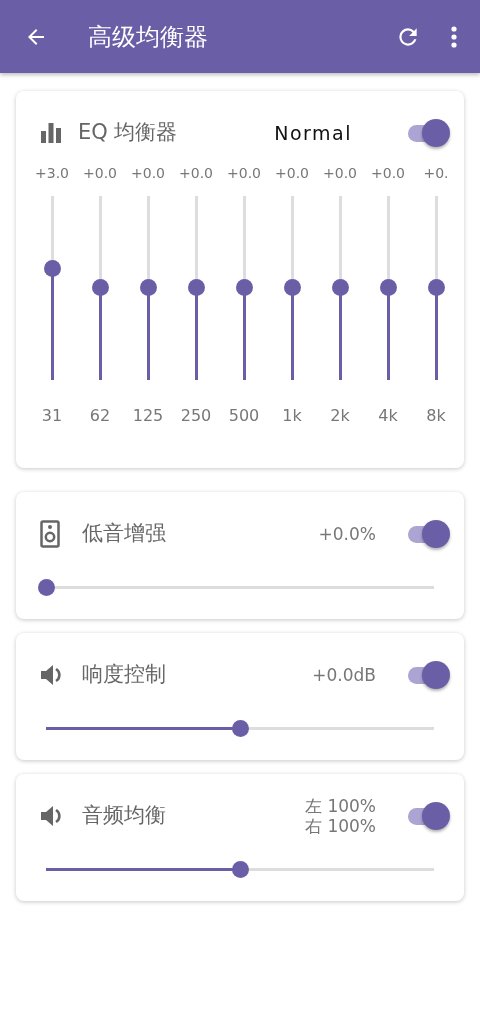  Describe the element at coordinates (436, 173) in the screenshot. I see `gain-value: +0.` at that location.